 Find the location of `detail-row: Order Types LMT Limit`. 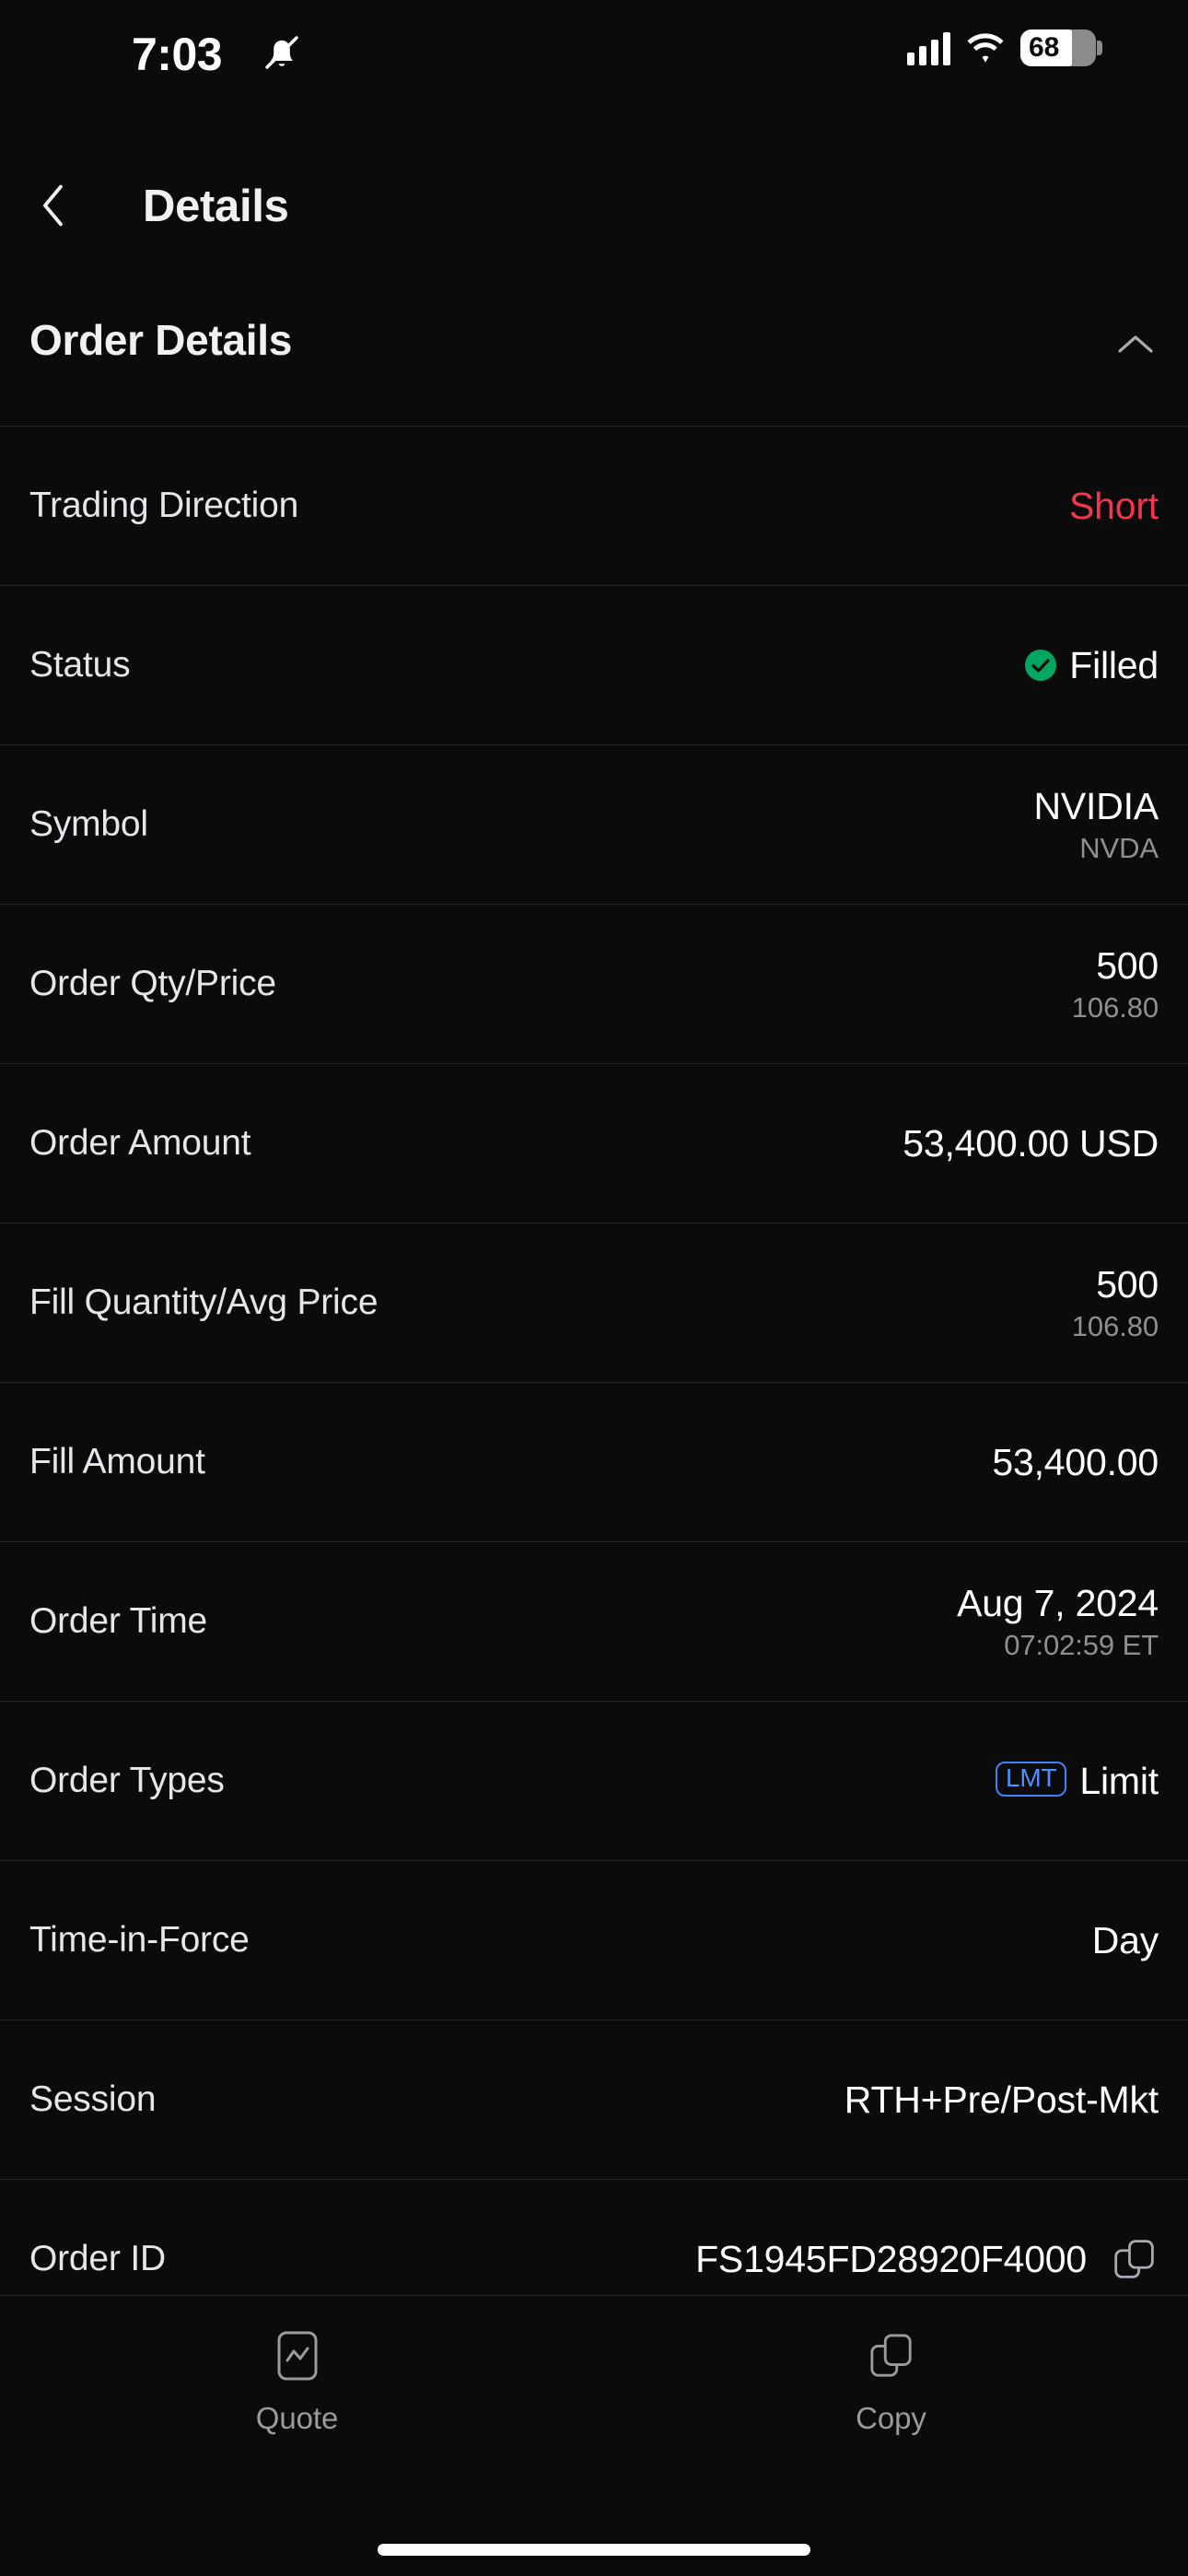

detail-row: Order Types LMT Limit is located at coordinates (594, 1780).